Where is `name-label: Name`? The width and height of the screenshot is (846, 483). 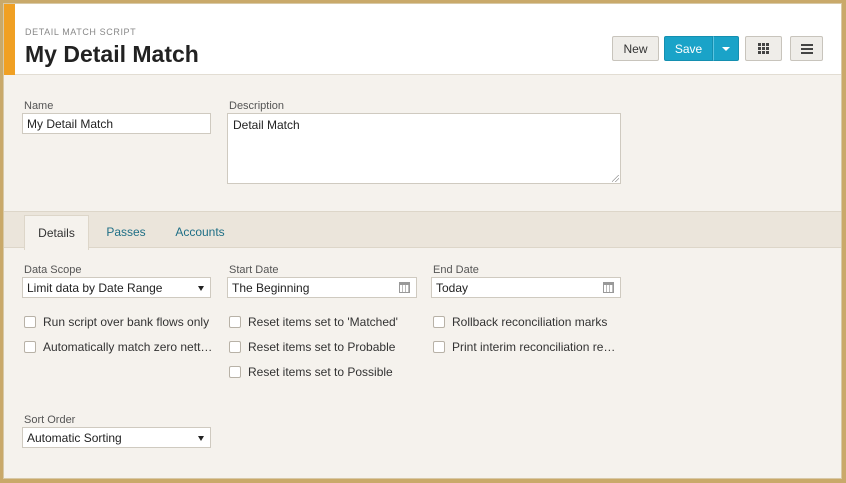
name-label: Name is located at coordinates (39, 106).